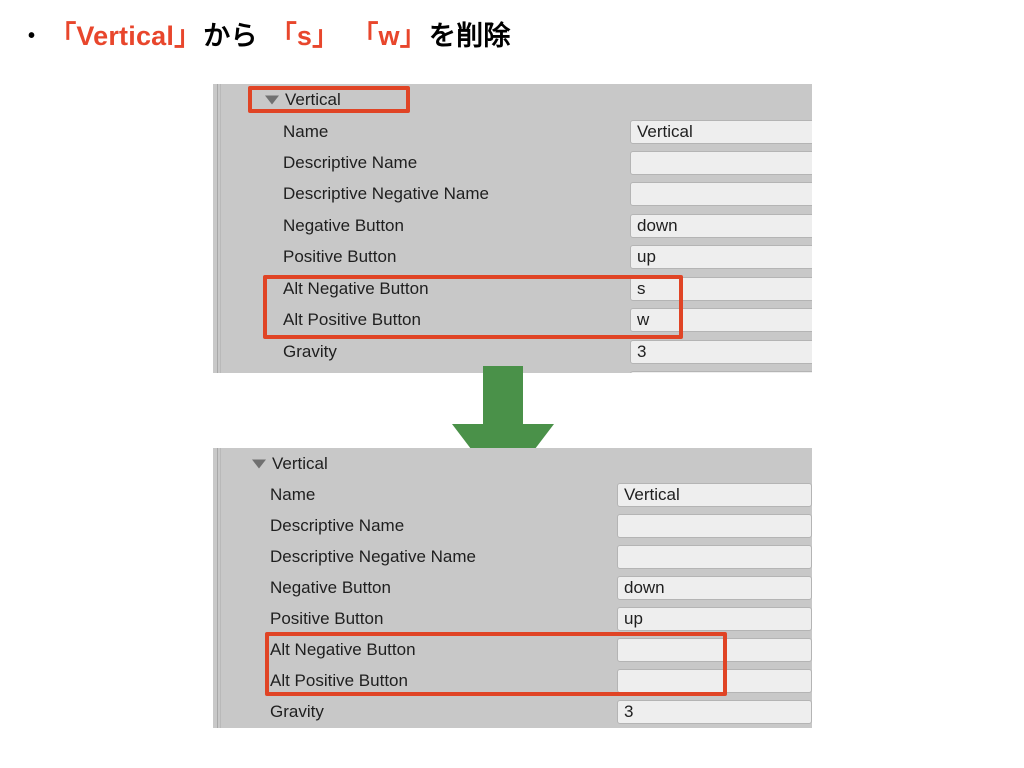 This screenshot has width=1024, height=768. Describe the element at coordinates (469, 36) in the screenshot. I see `title-part-sakujo: を削除` at that location.